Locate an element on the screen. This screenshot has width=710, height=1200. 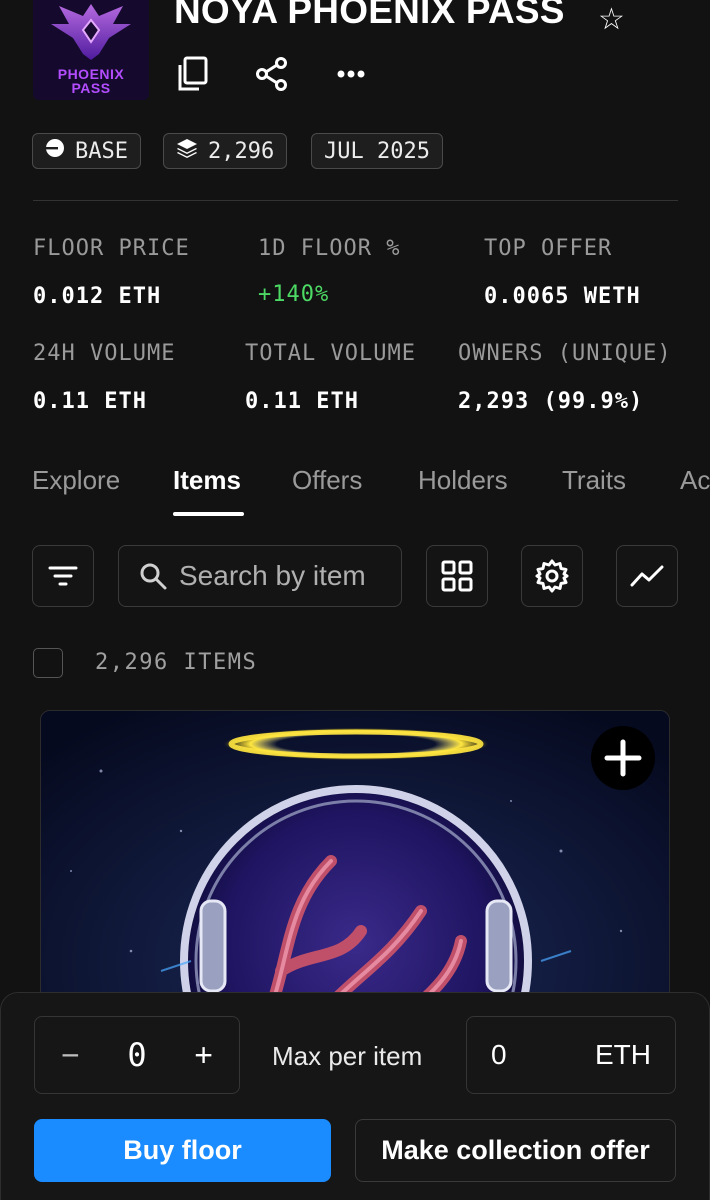
volume-24h-value: 0.11 ETH is located at coordinates (90, 401).